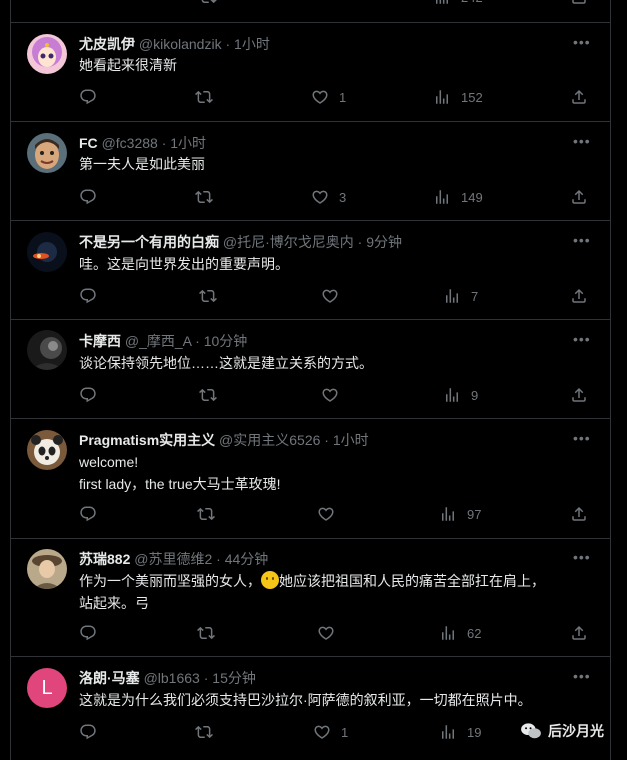 The width and height of the screenshot is (627, 760). What do you see at coordinates (460, 395) in the screenshot?
I see `views-button: 9` at bounding box center [460, 395].